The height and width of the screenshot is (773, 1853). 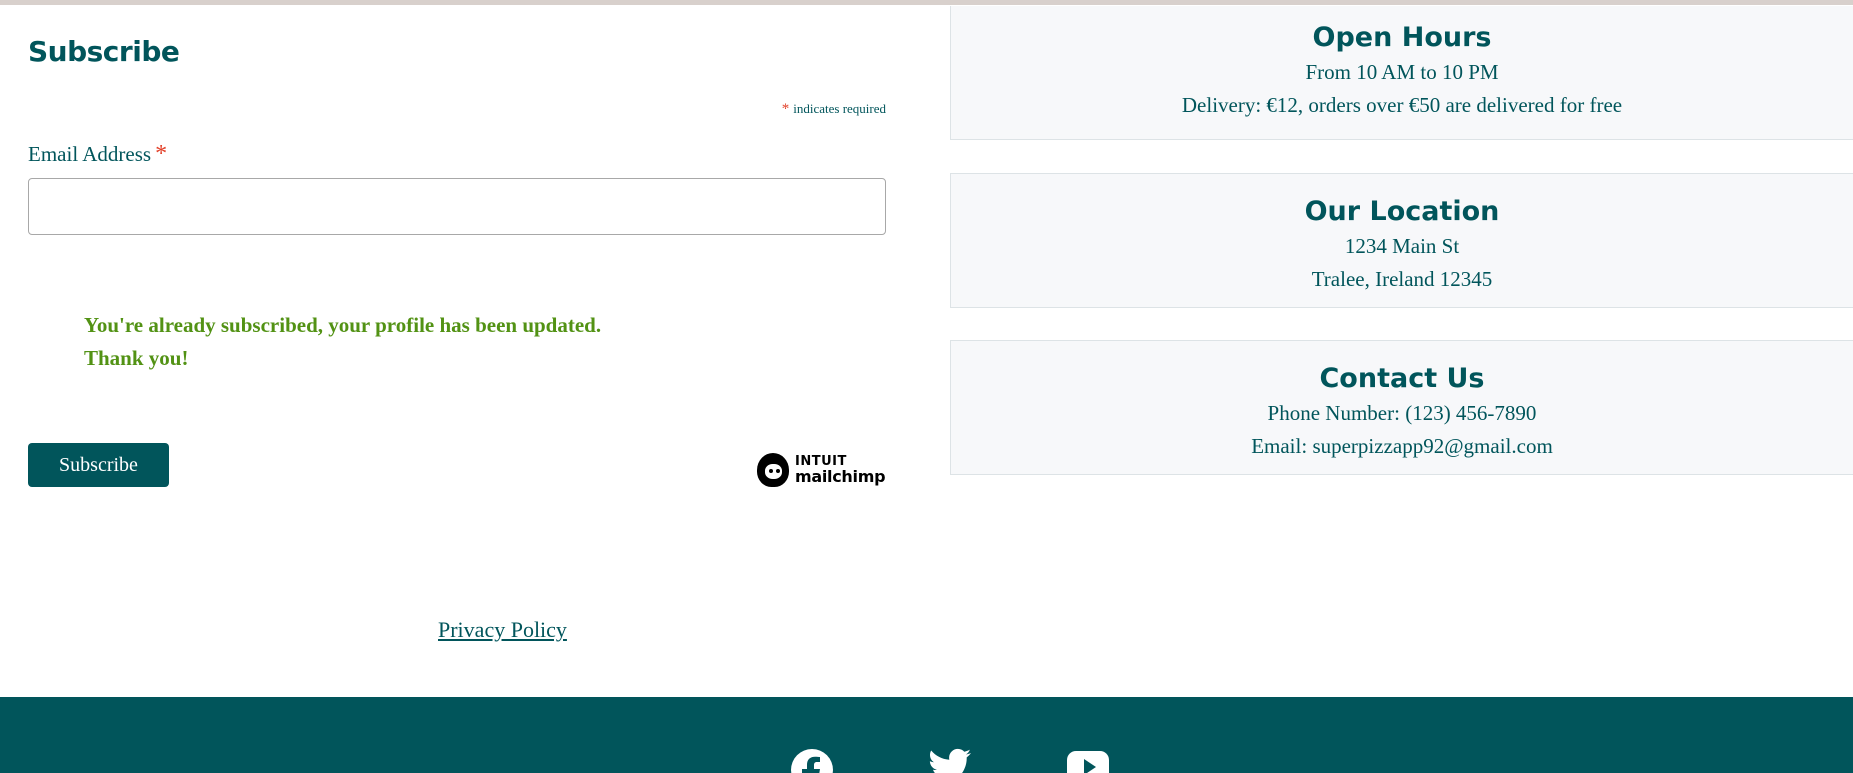 I want to click on email-label: Email Address *, so click(x=97, y=154).